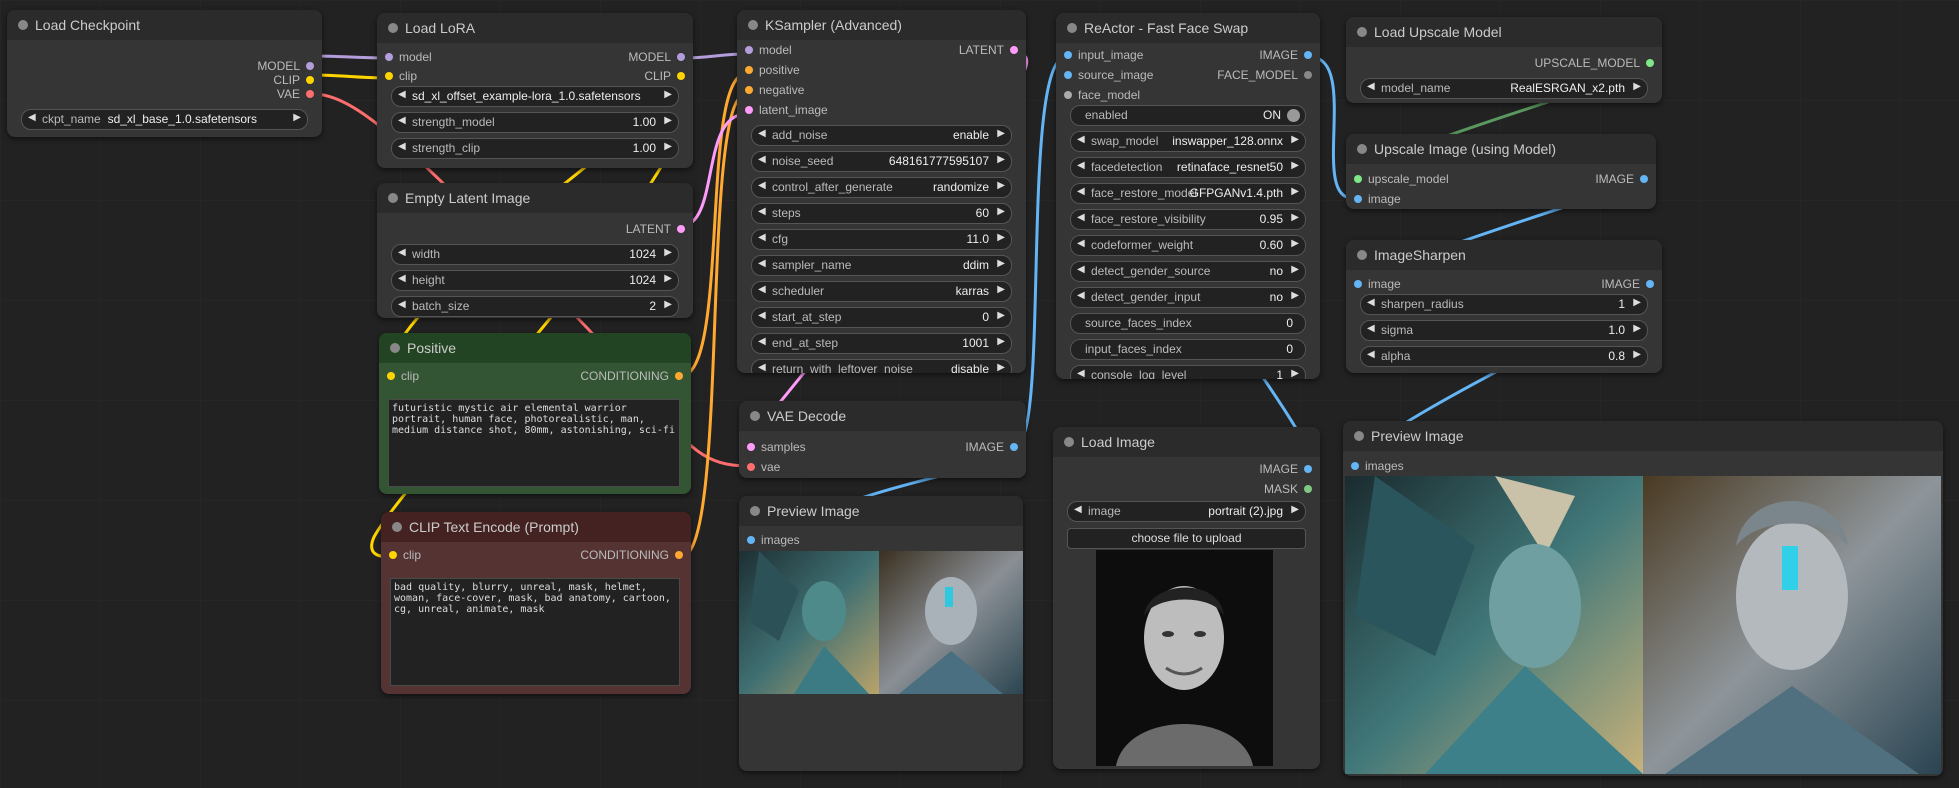 Image resolution: width=1959 pixels, height=788 pixels. Describe the element at coordinates (881, 213) in the screenshot. I see `widget-steps: ◀ steps 60 ▶` at that location.